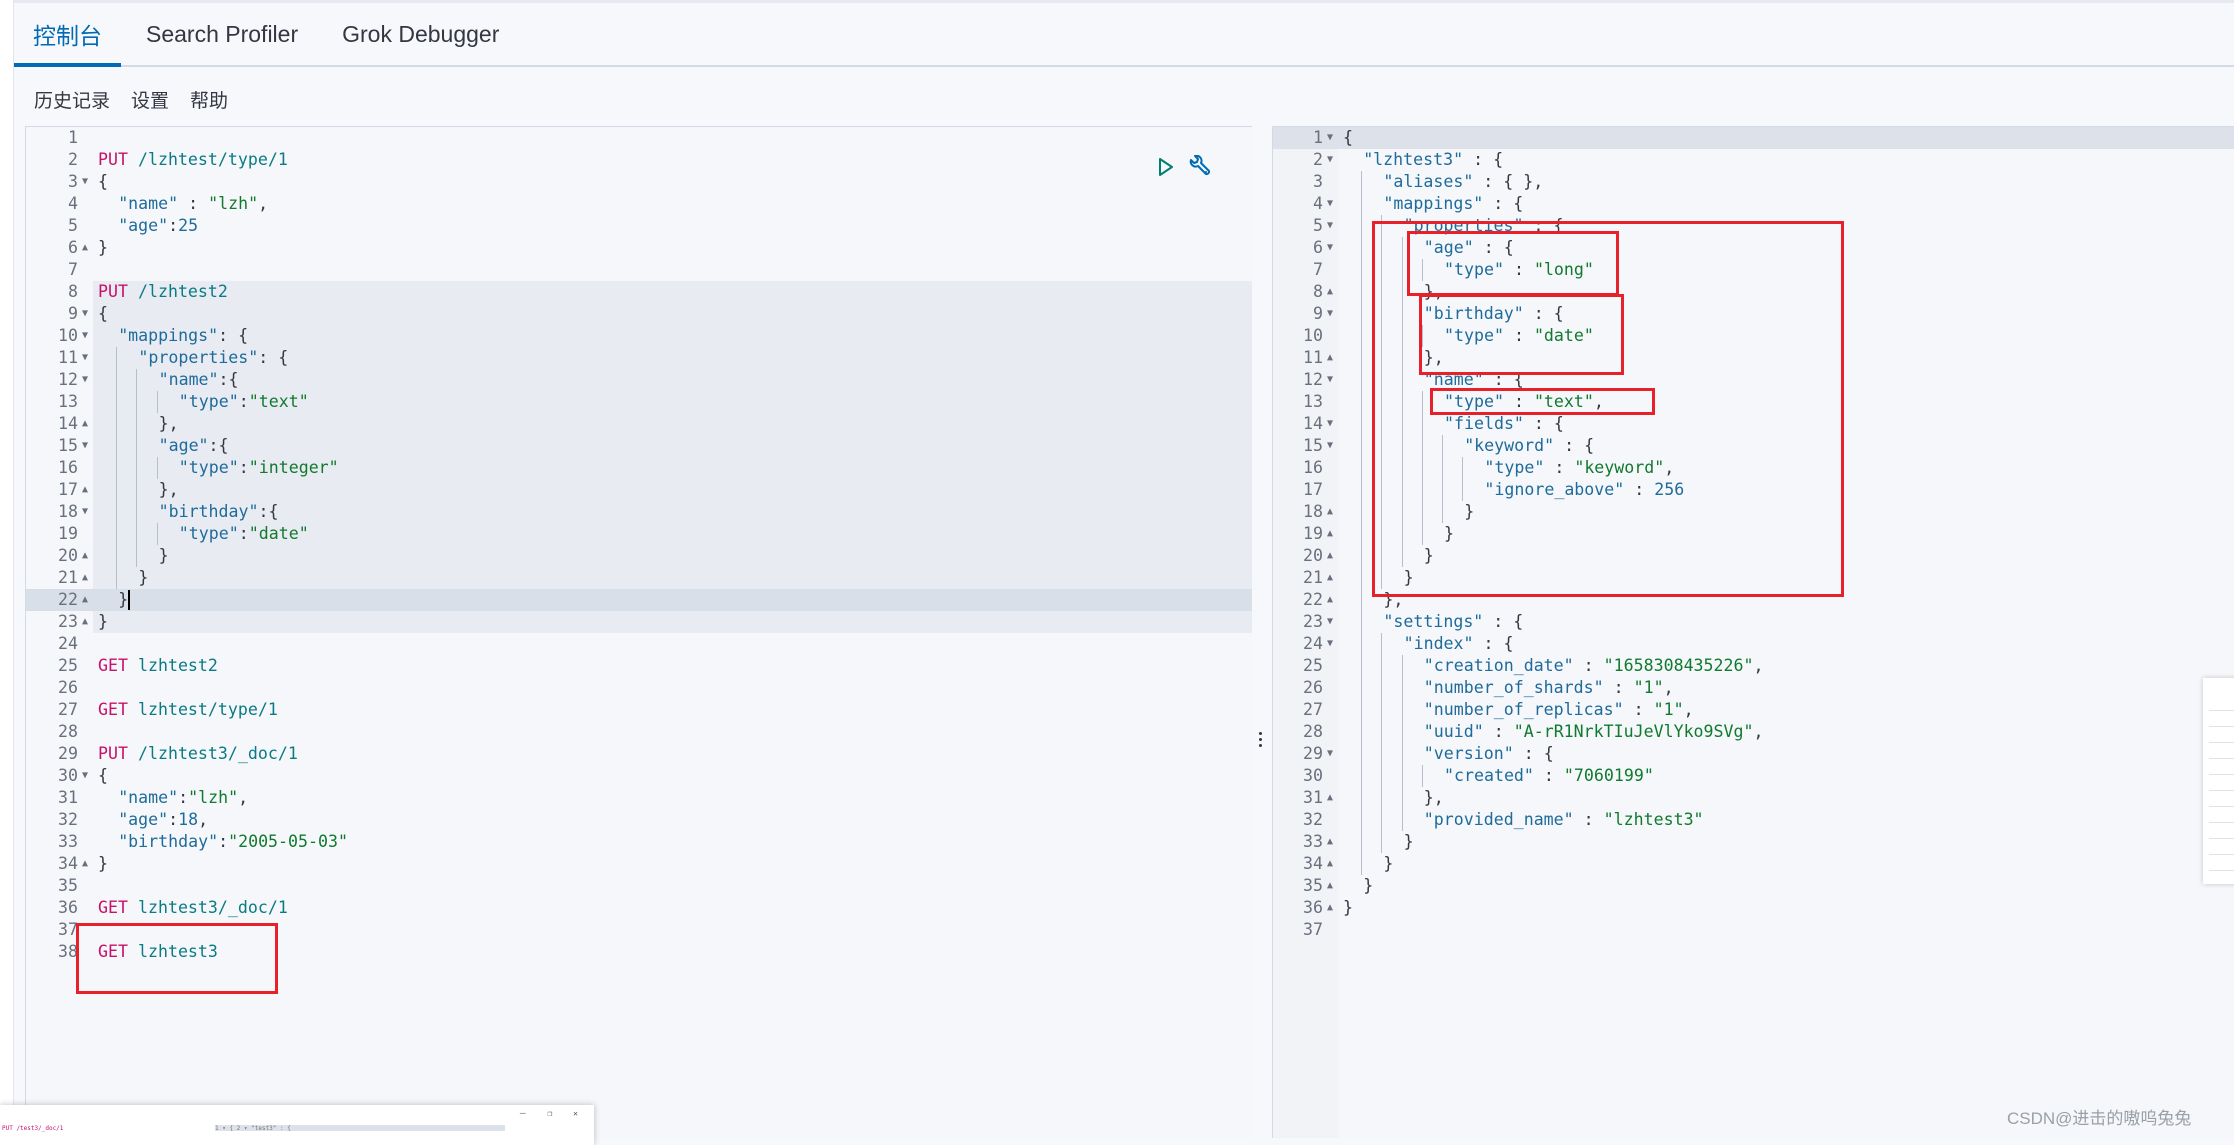  I want to click on code-text: "type" : "text",, so click(1524, 402).